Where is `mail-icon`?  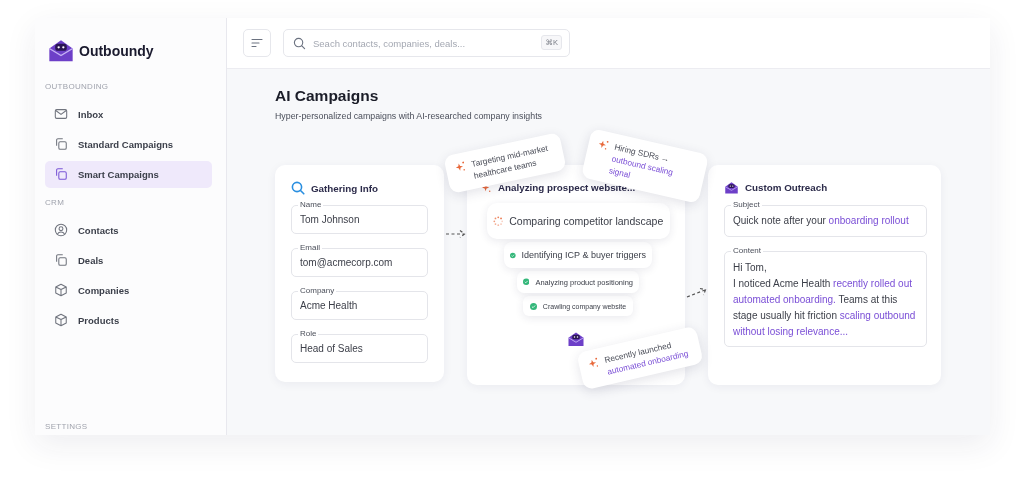
mail-icon is located at coordinates (61, 114).